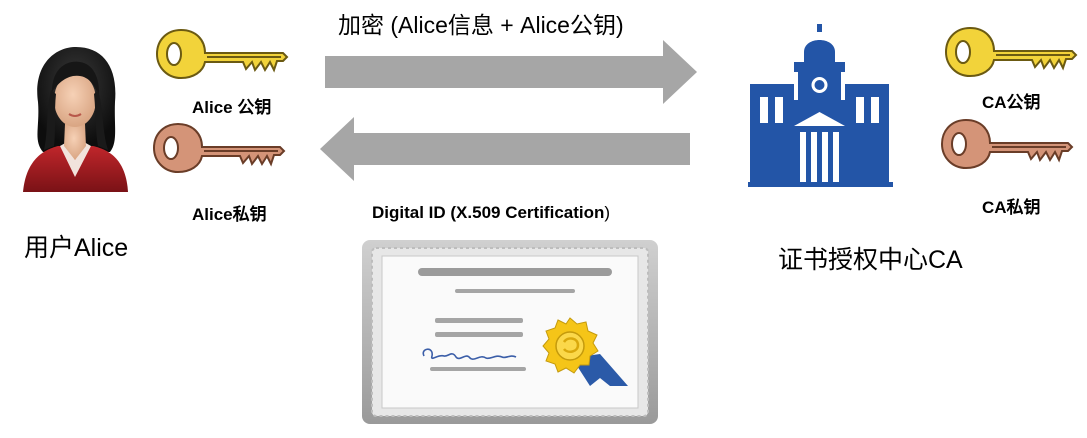 This screenshot has width=1087, height=438. I want to click on ca-name-label: 证书授权中心CA, so click(870, 260).